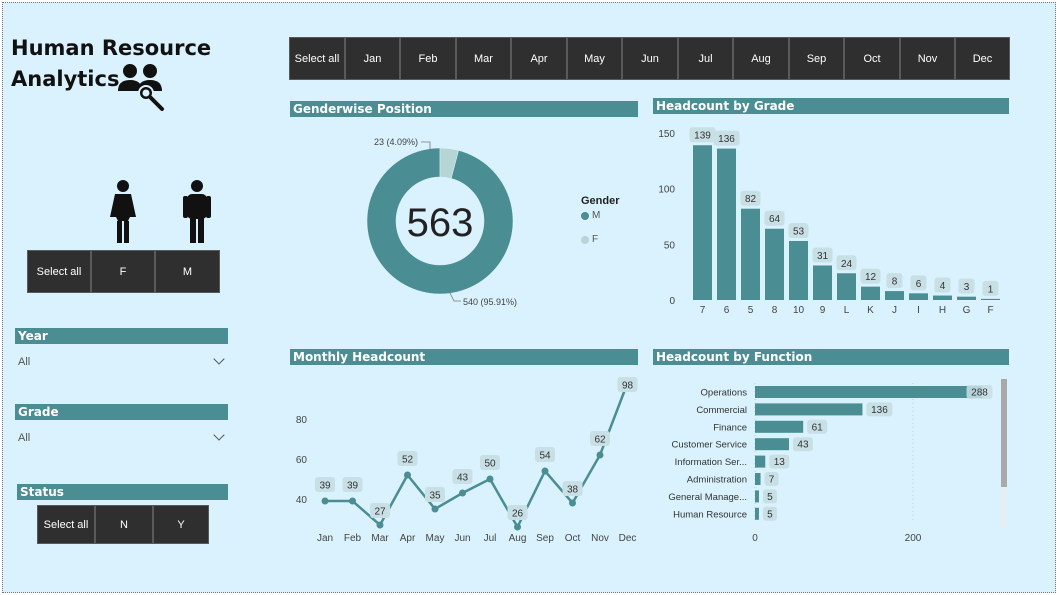 The height and width of the screenshot is (595, 1058). I want to click on grade-bar-label-8: 64, so click(775, 219).